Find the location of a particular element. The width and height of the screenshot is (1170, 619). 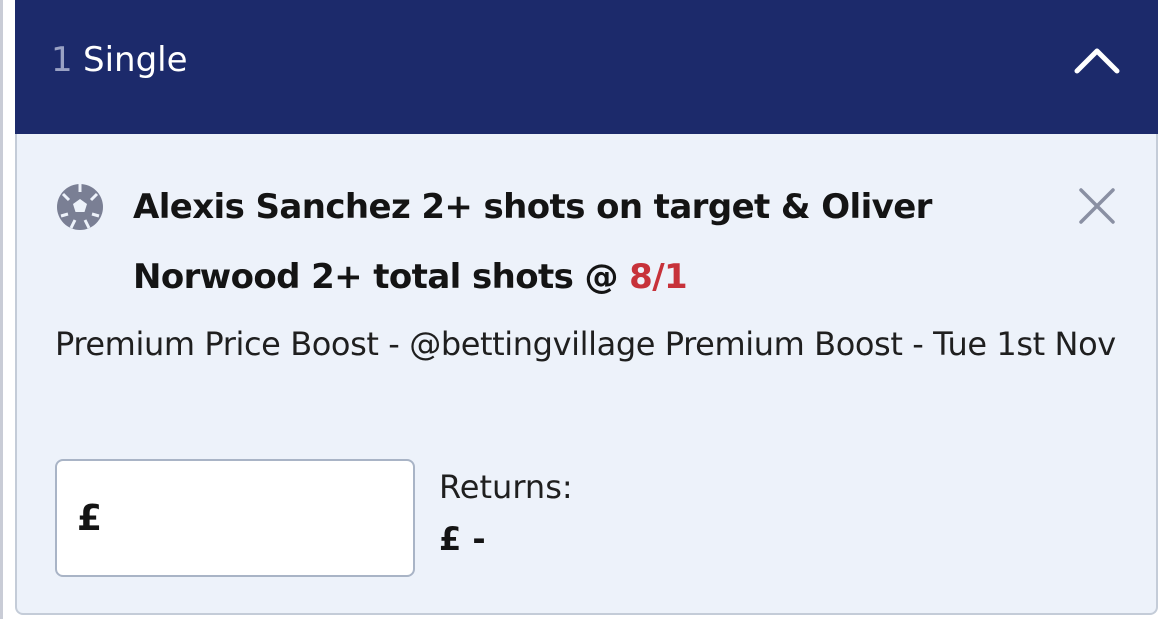

chevron-up-icon is located at coordinates (1097, 61).